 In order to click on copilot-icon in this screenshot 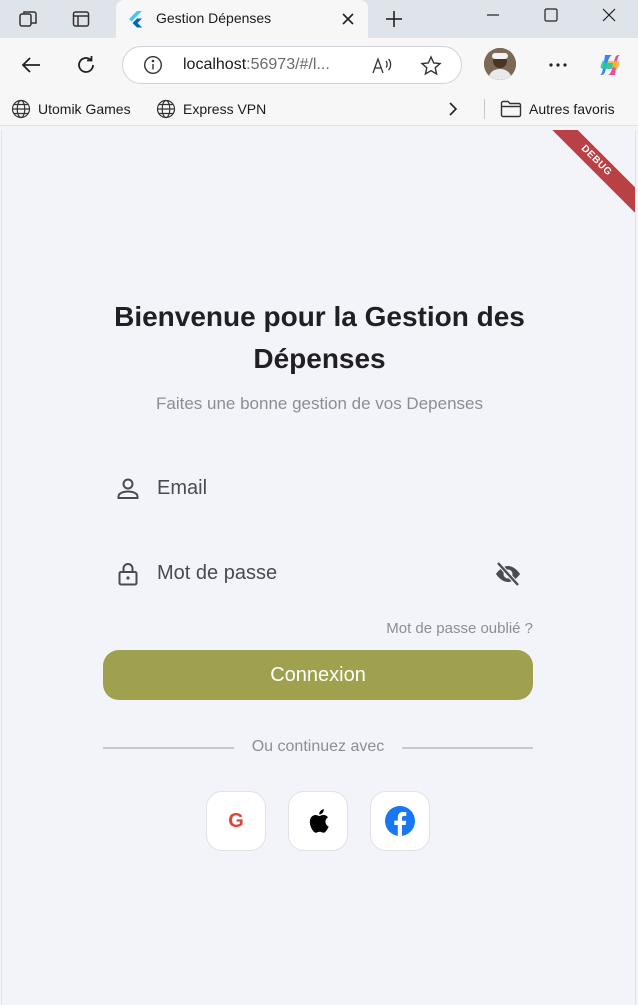, I will do `click(610, 65)`.